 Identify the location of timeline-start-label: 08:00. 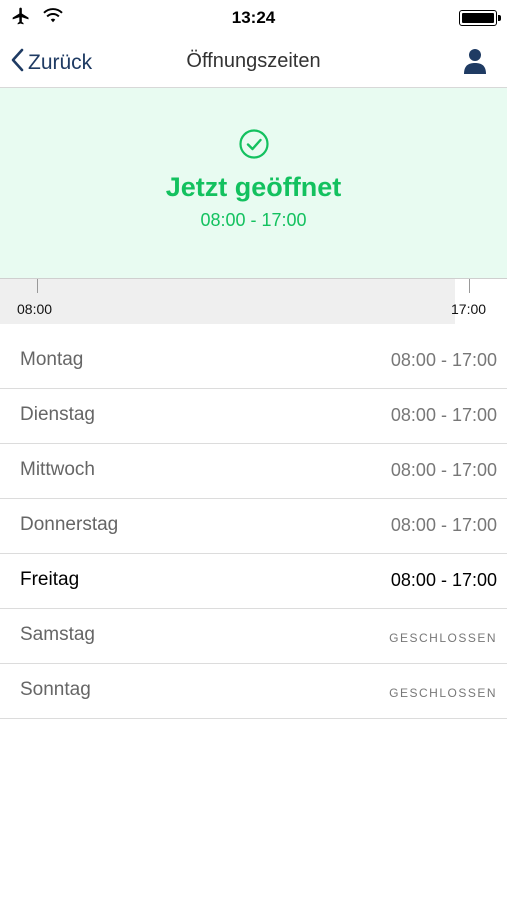
(35, 309).